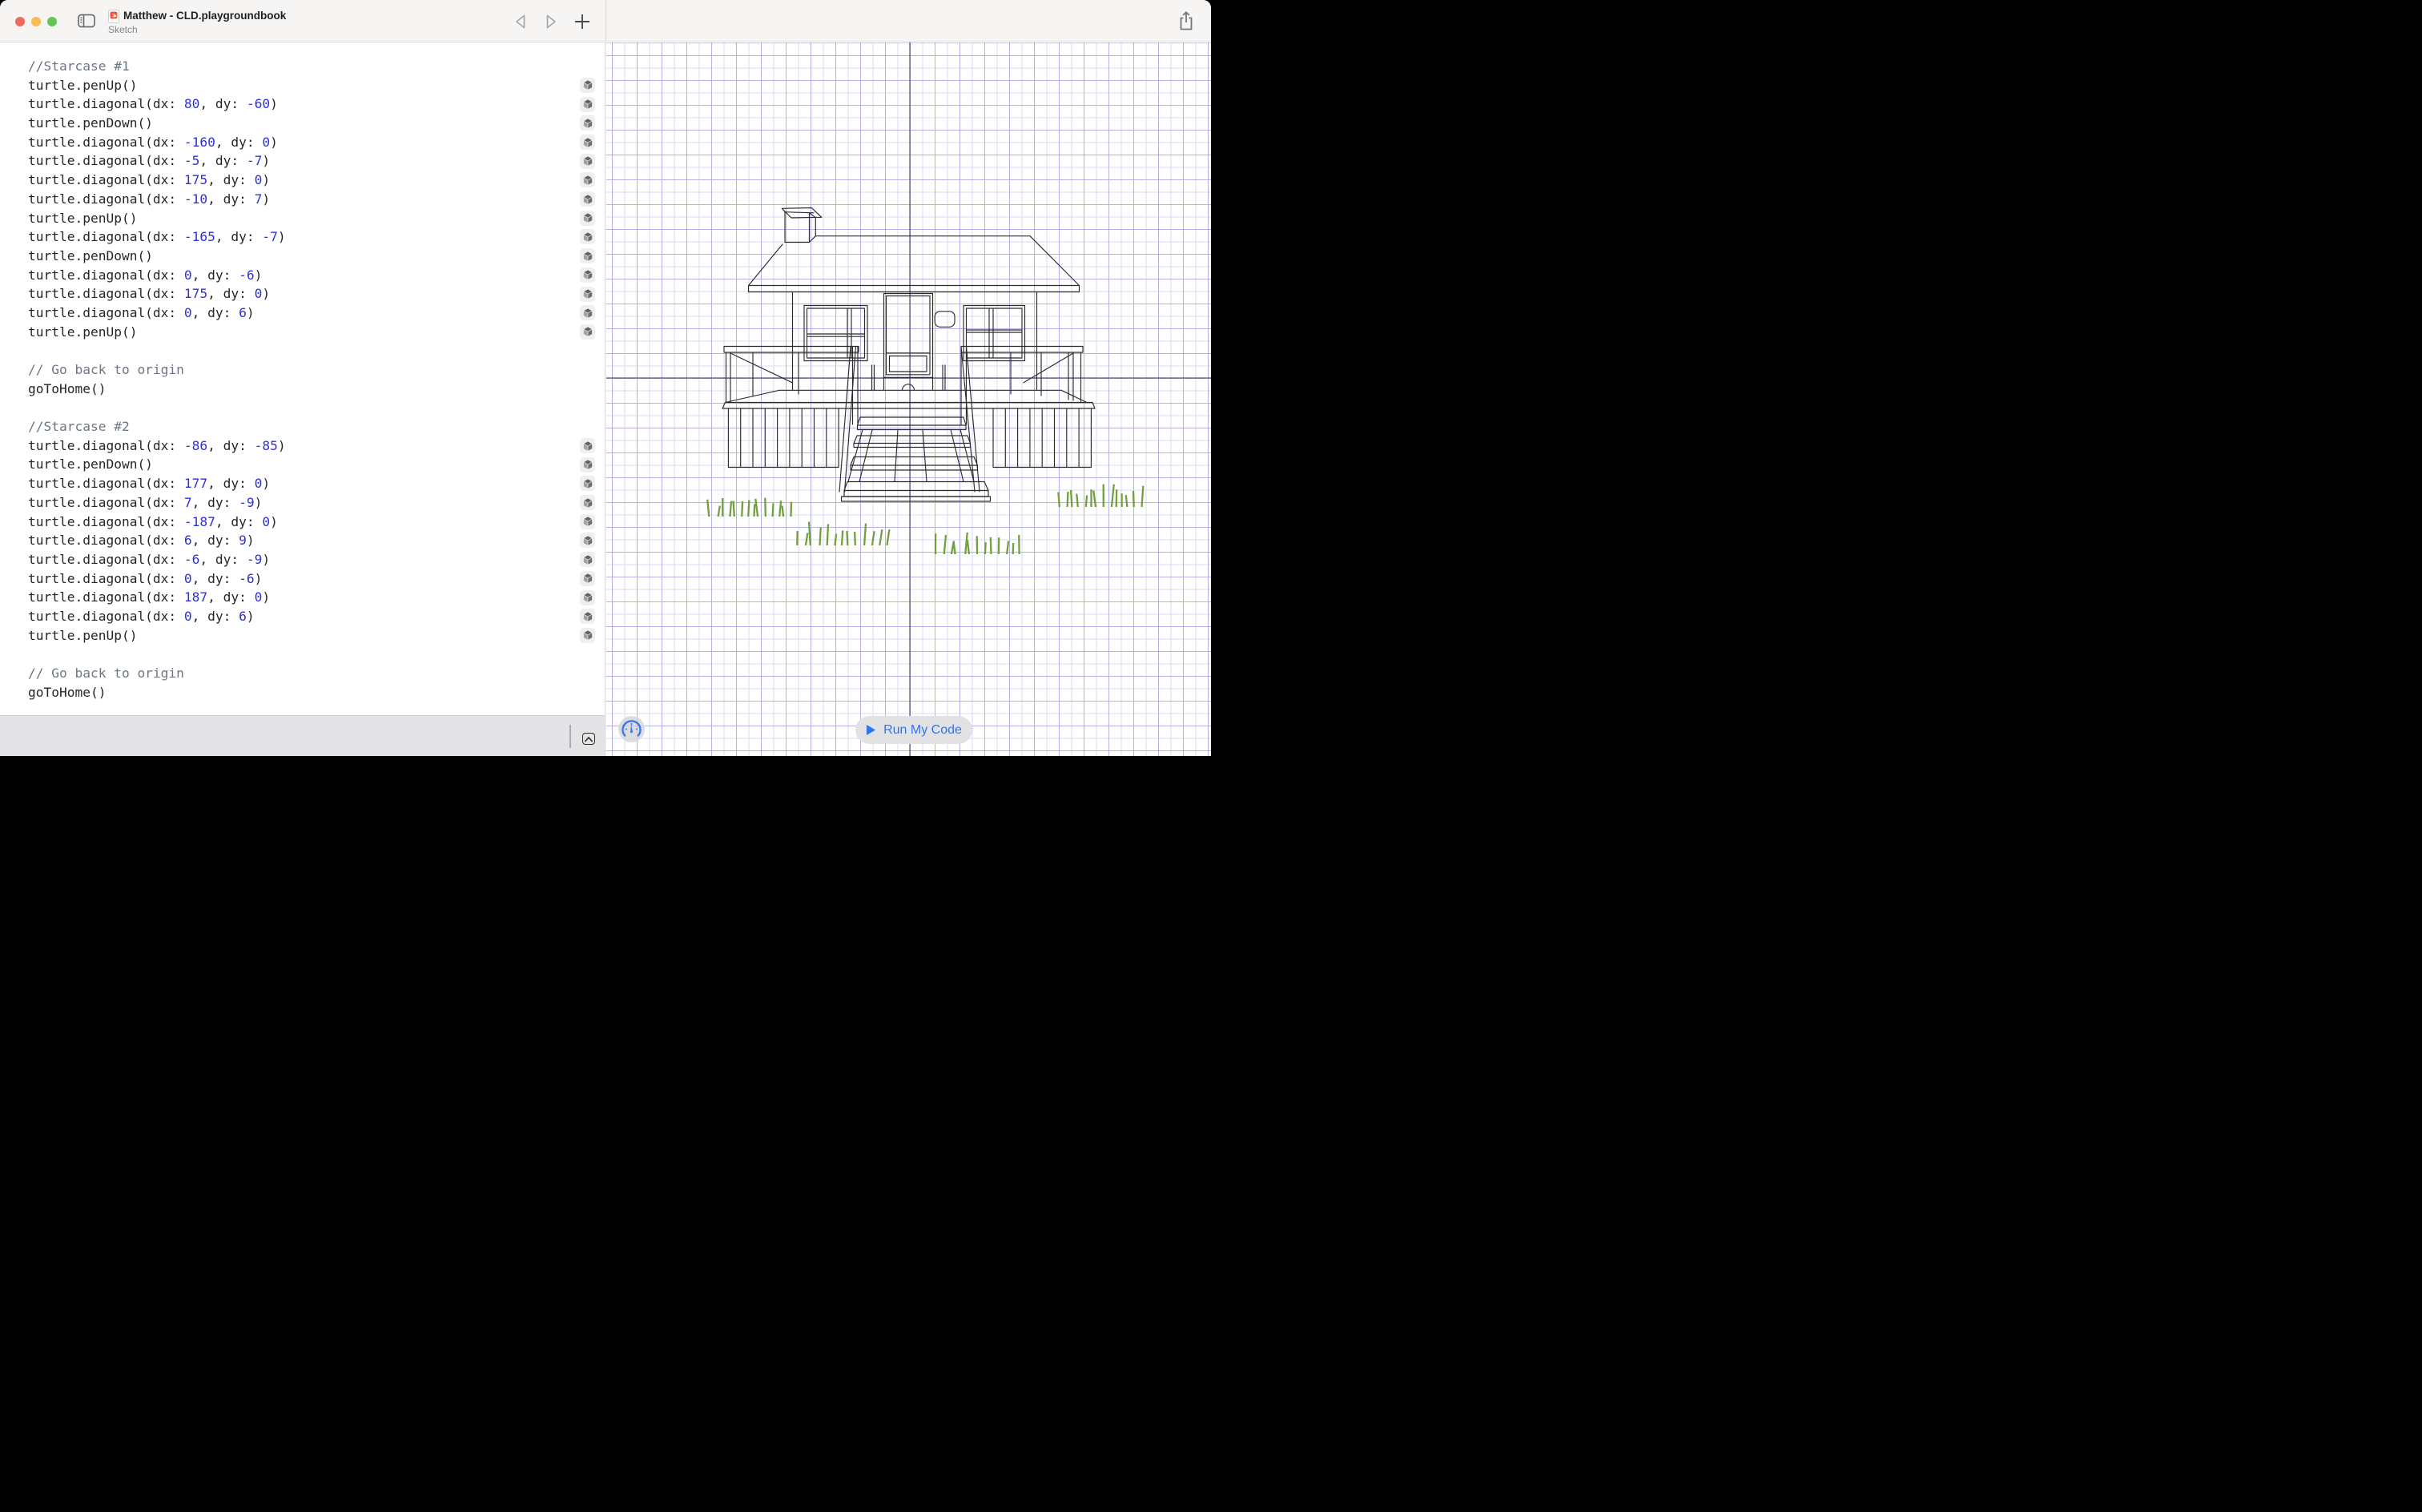  What do you see at coordinates (909, 399) in the screenshot?
I see `live-view-canvas: Run My Code` at bounding box center [909, 399].